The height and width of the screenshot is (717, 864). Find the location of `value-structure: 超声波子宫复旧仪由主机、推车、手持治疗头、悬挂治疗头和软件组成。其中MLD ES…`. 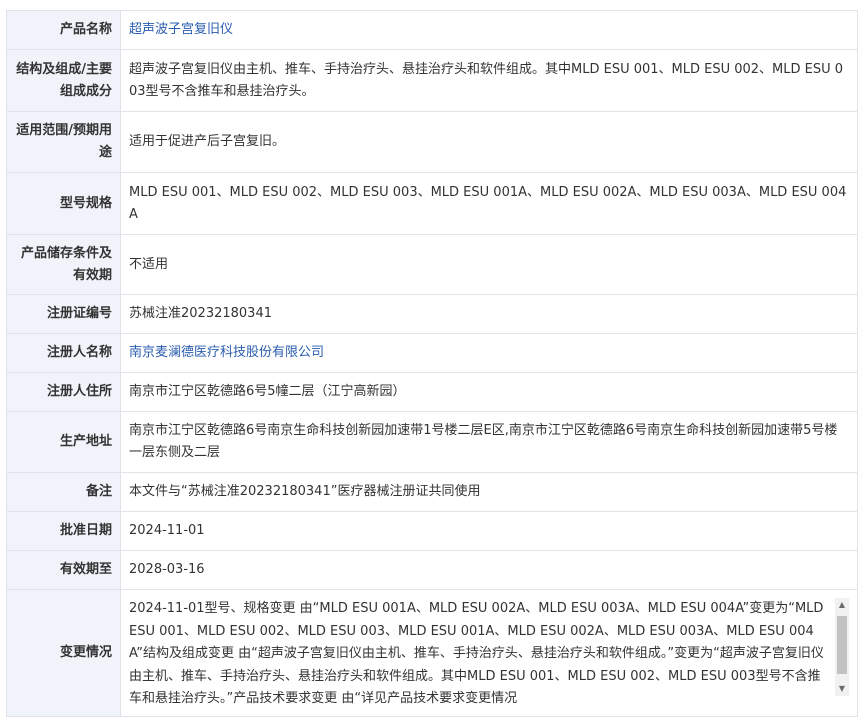

value-structure: 超声波子宫复旧仪由主机、推车、手持治疗头、悬挂治疗头和软件组成。其中MLD ES… is located at coordinates (489, 80).